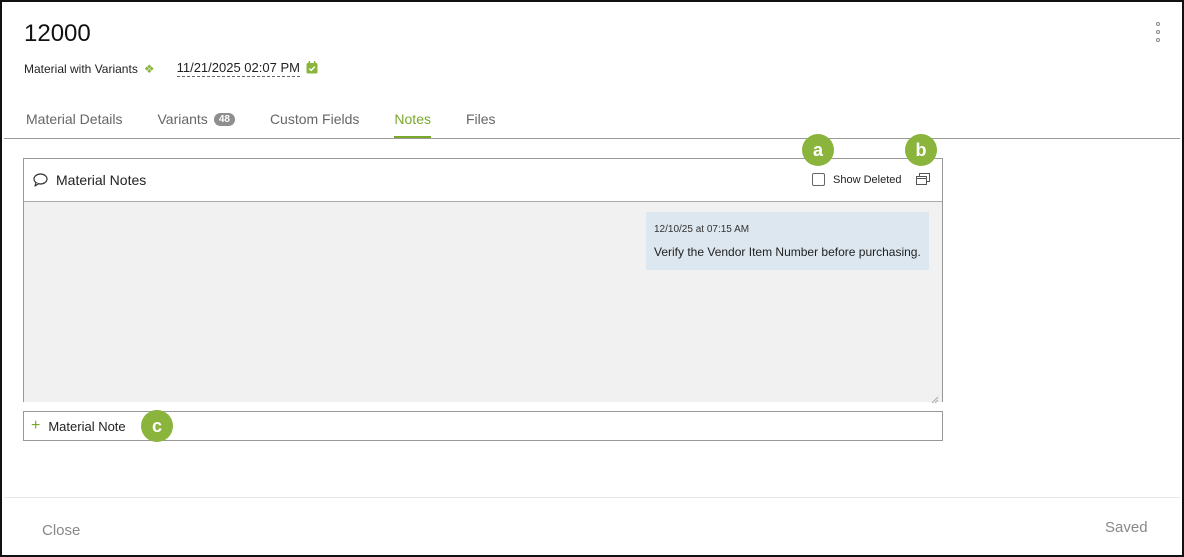 This screenshot has height=557, width=1184. What do you see at coordinates (182, 119) in the screenshot?
I see `tab-label: Variants` at bounding box center [182, 119].